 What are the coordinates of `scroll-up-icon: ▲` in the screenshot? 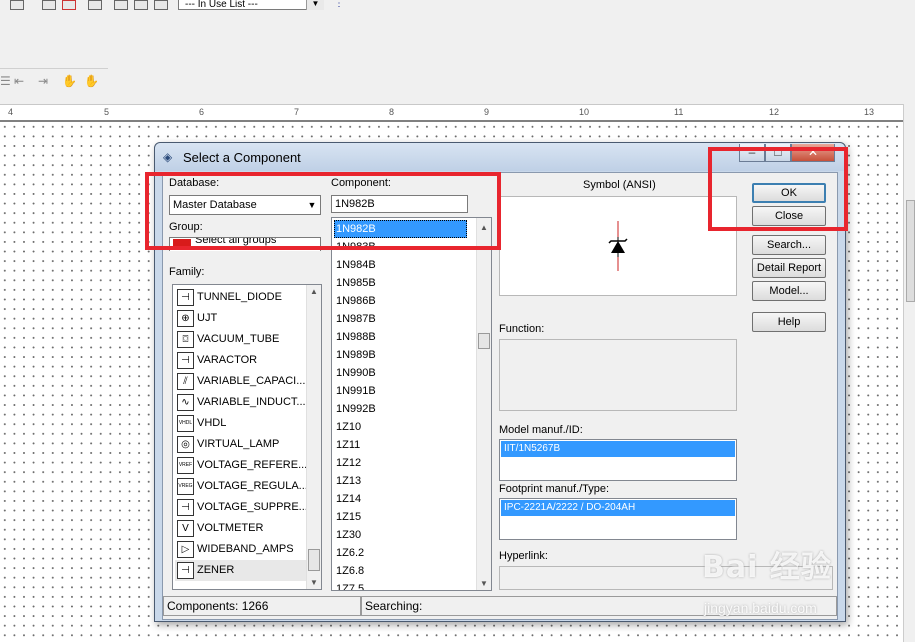 It's located at (314, 291).